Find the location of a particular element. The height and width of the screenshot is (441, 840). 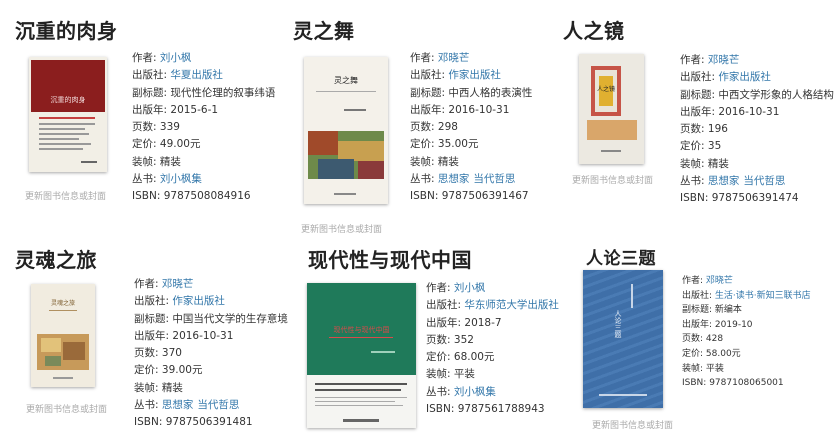

book-title: 灵魂之旅 is located at coordinates (56, 258).